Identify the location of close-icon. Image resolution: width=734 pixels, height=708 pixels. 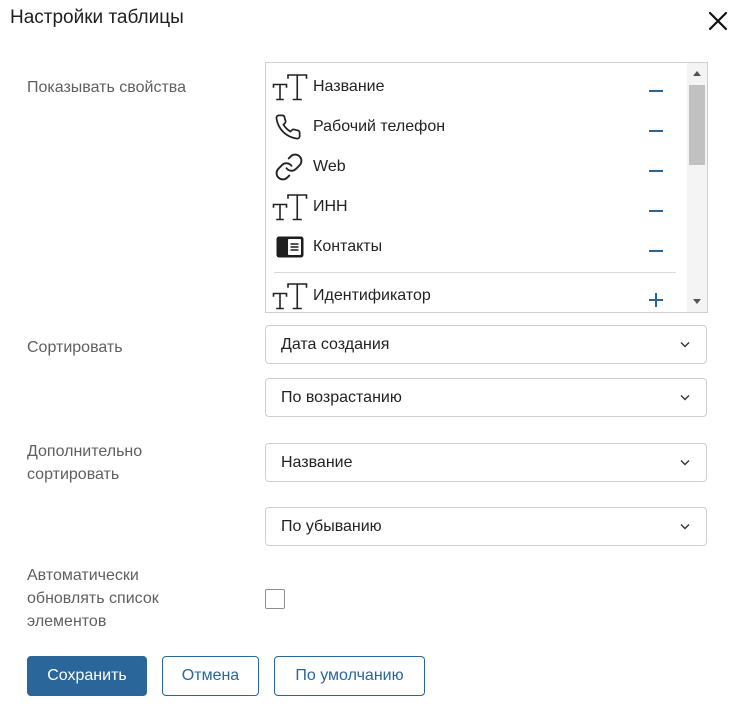
(718, 21).